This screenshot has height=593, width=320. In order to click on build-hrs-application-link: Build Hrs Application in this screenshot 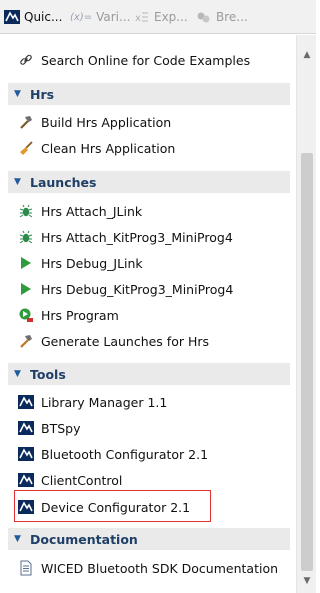, I will do `click(94, 122)`.